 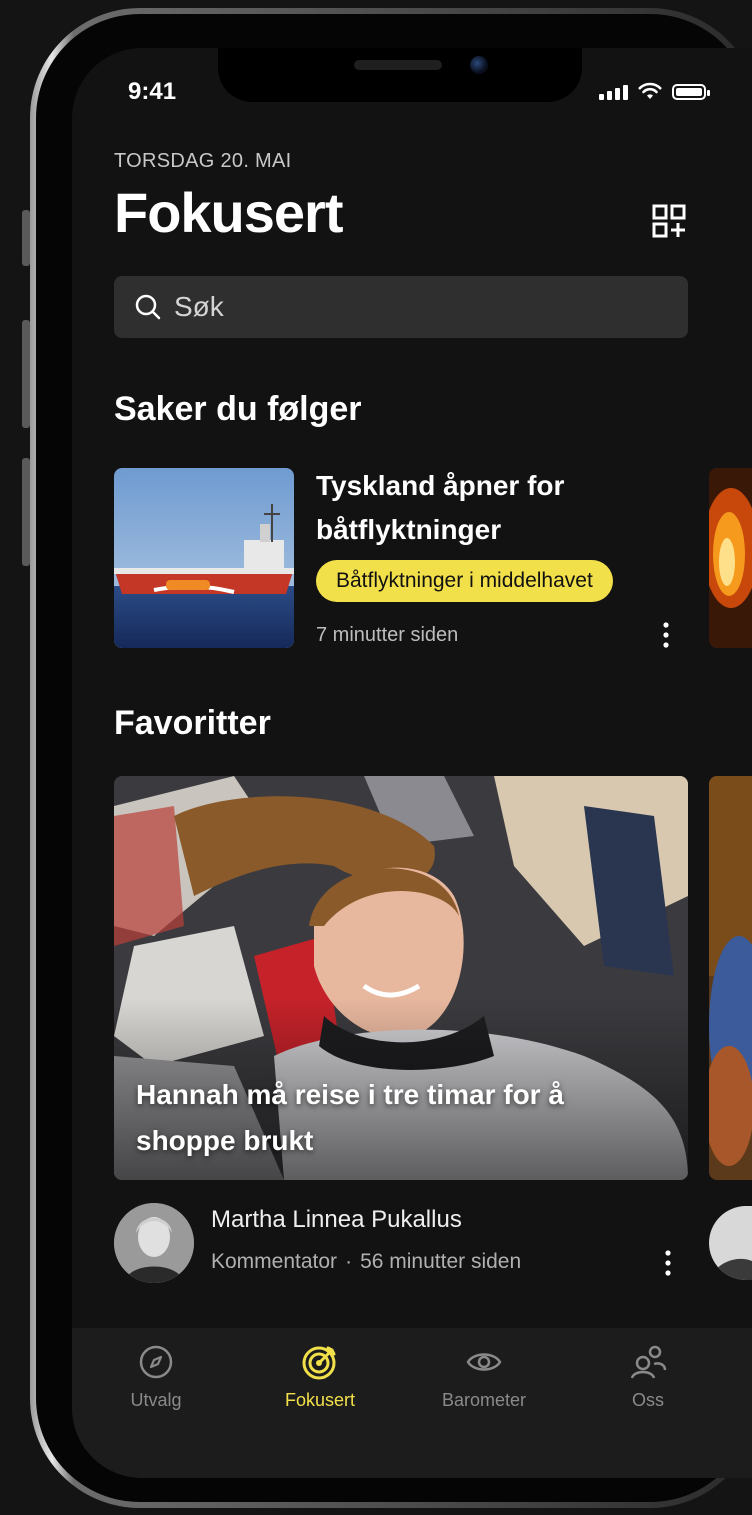 I want to click on current-date: TORSDAG 20. MAI, so click(x=203, y=161).